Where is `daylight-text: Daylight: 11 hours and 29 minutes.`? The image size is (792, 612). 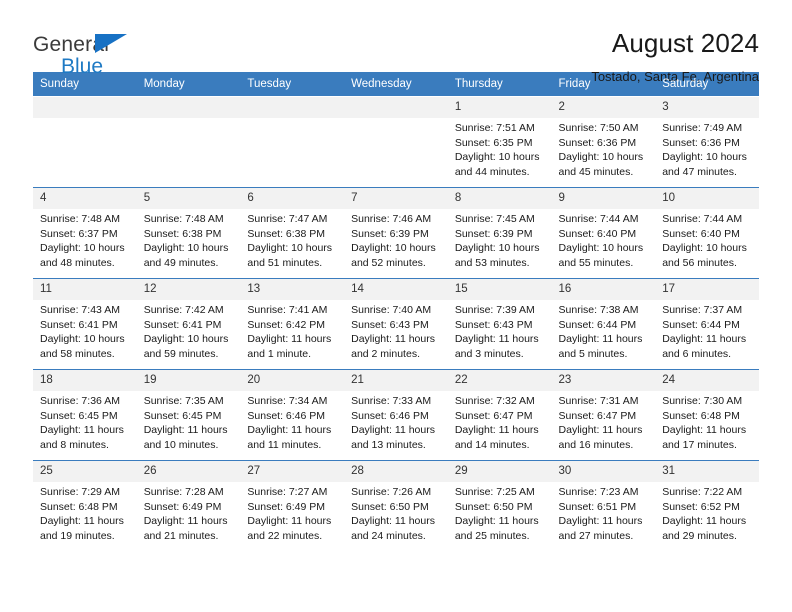 daylight-text: Daylight: 11 hours and 29 minutes. is located at coordinates (704, 528).